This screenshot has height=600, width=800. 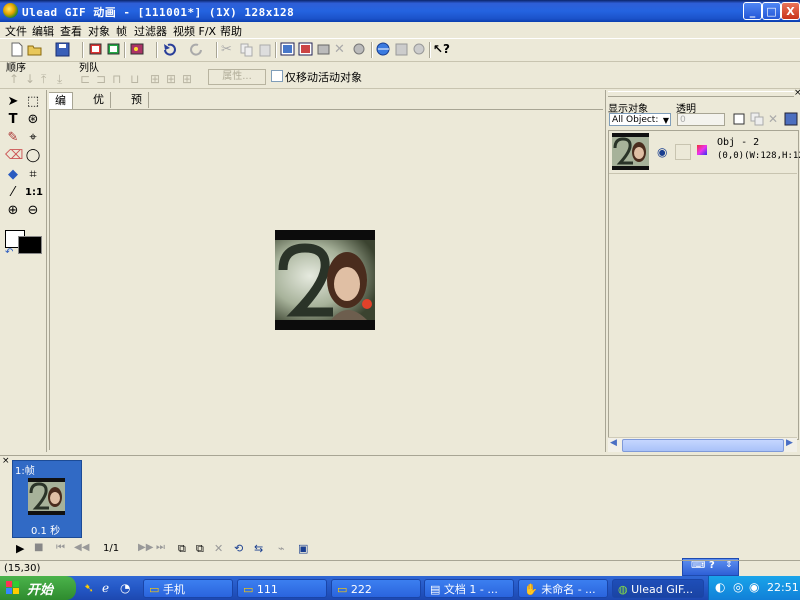 I want to click on stop-icon: ■, so click(x=38, y=547).